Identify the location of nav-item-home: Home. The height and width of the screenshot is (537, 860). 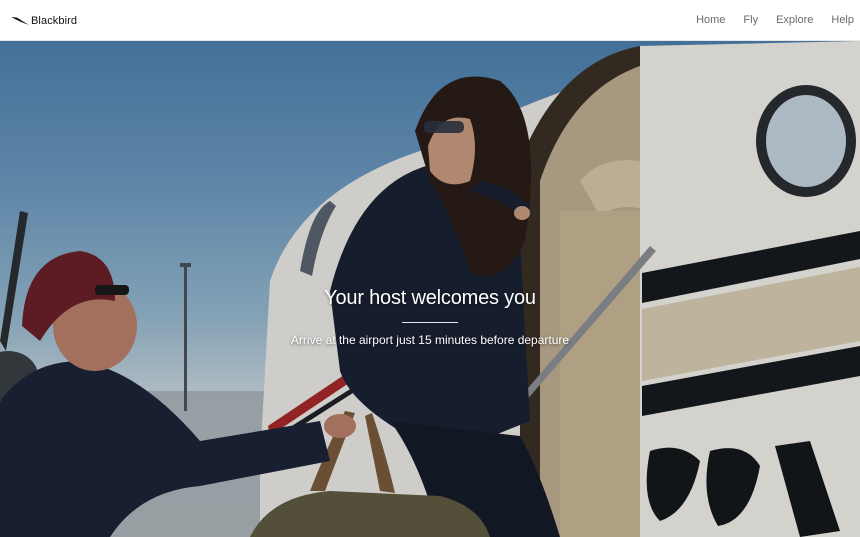
(710, 20).